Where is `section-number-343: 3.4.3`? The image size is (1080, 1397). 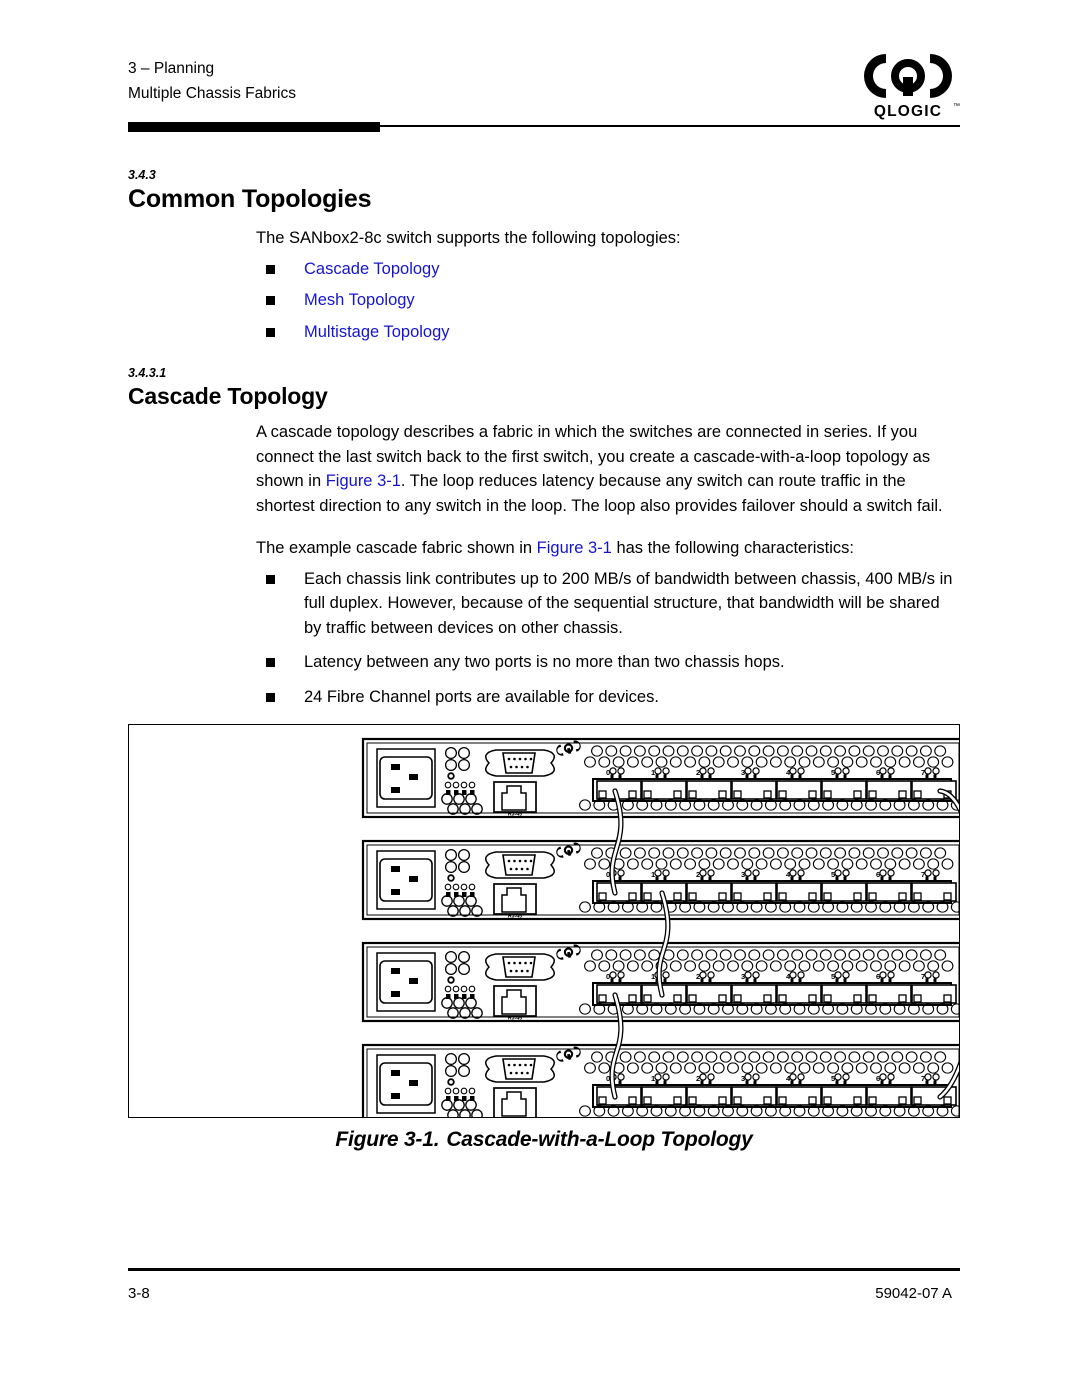
section-number-343: 3.4.3 is located at coordinates (142, 175).